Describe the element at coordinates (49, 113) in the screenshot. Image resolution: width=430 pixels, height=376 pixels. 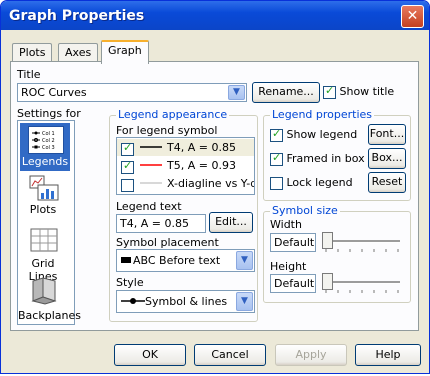
I see `settings-for-label: Settings for` at that location.